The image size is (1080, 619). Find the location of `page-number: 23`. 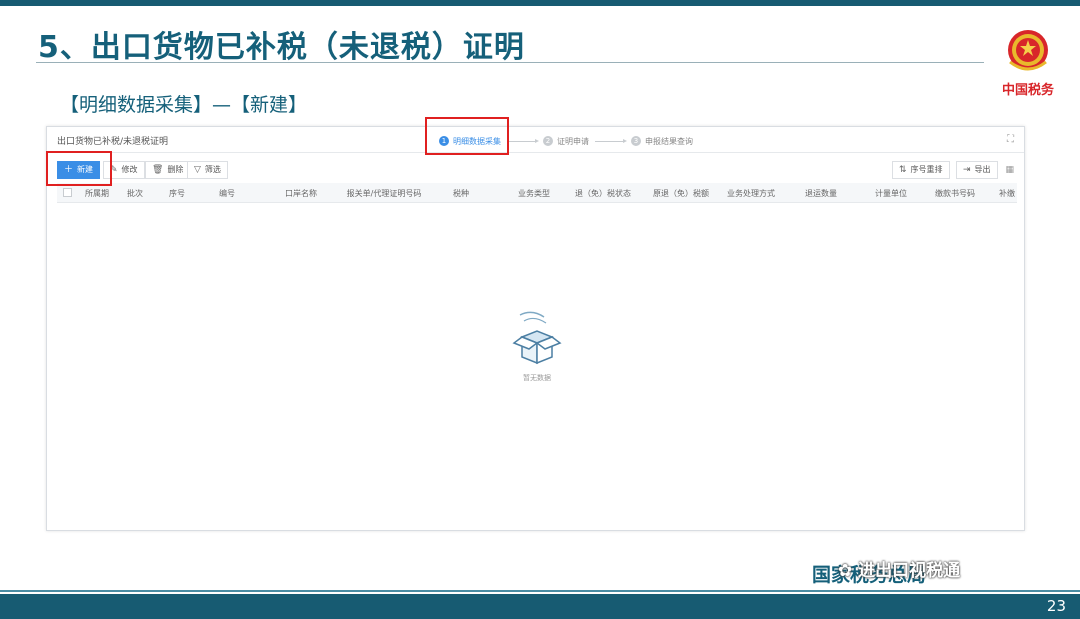

page-number: 23 is located at coordinates (1056, 606).